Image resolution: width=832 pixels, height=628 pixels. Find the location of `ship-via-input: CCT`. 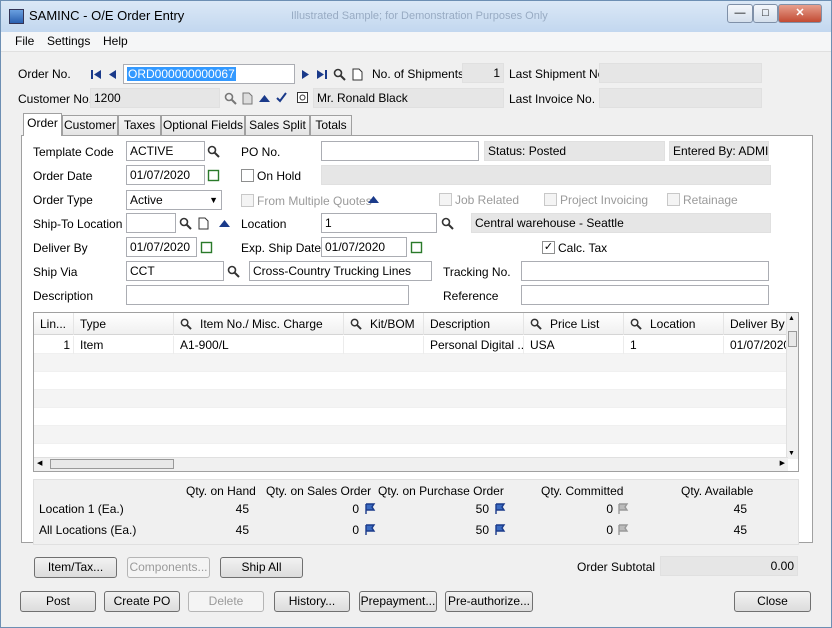

ship-via-input: CCT is located at coordinates (175, 271).